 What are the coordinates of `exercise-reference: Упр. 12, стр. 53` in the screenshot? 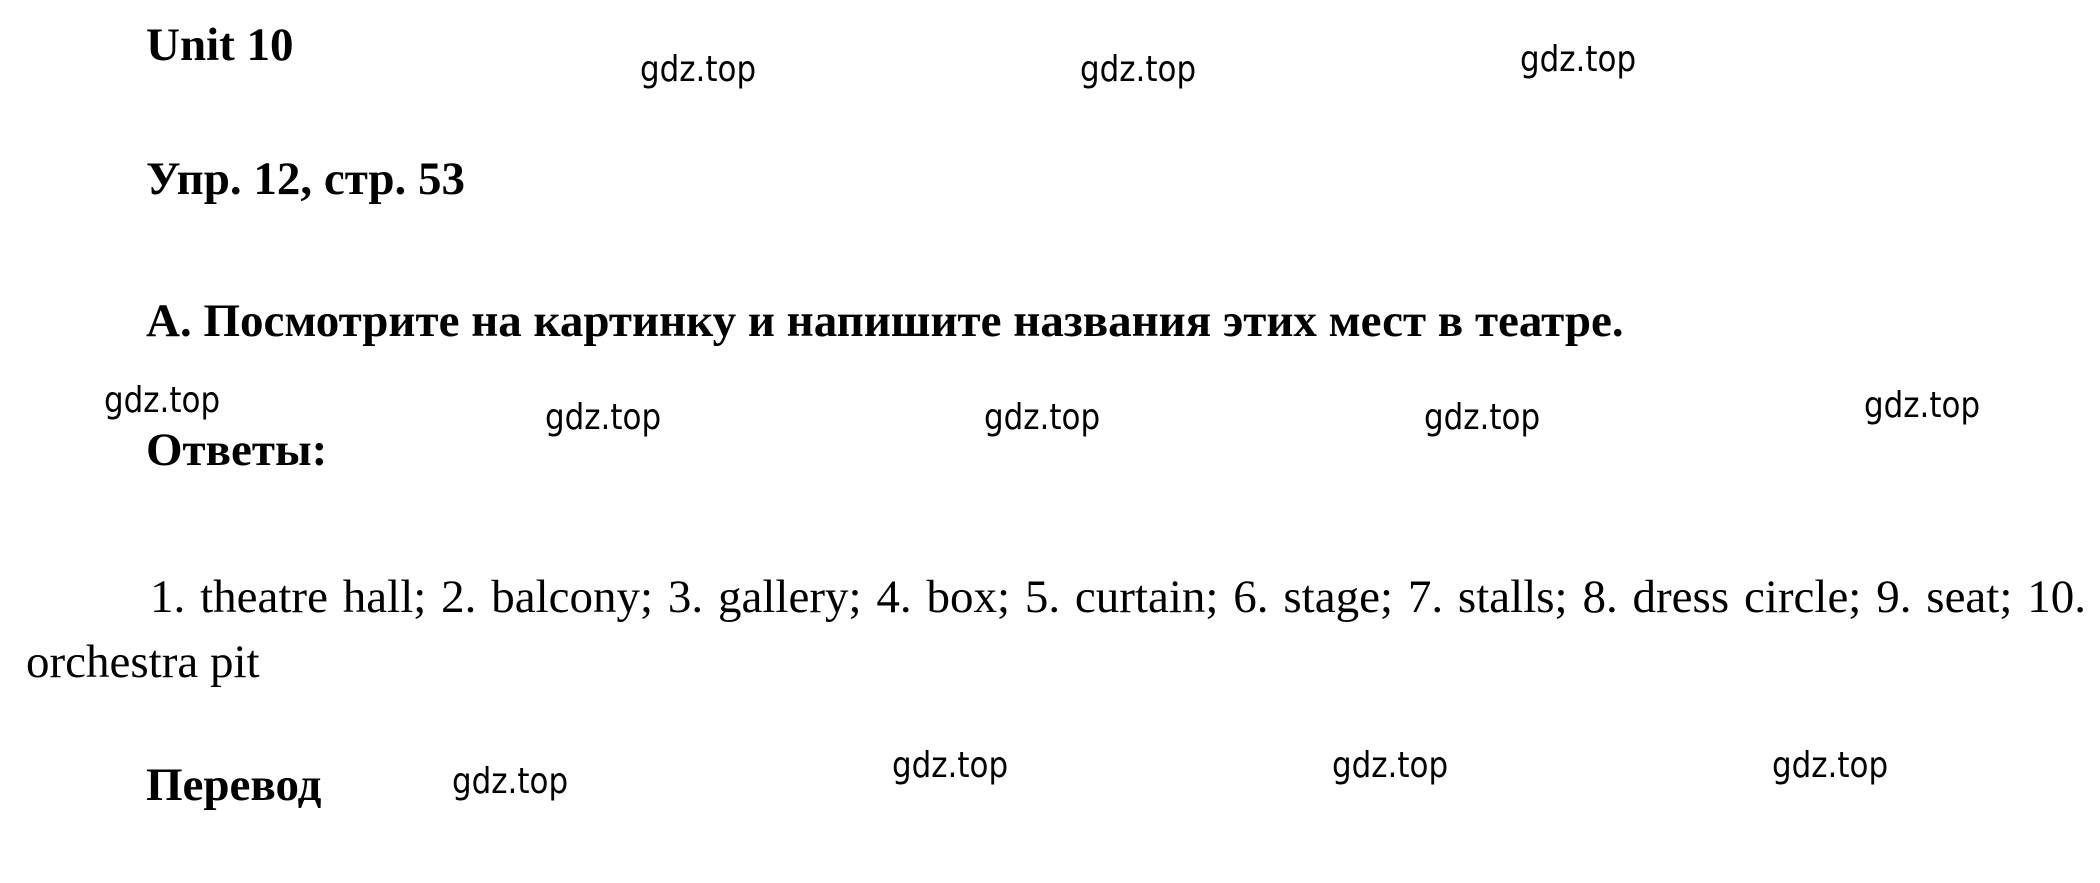 It's located at (306, 179).